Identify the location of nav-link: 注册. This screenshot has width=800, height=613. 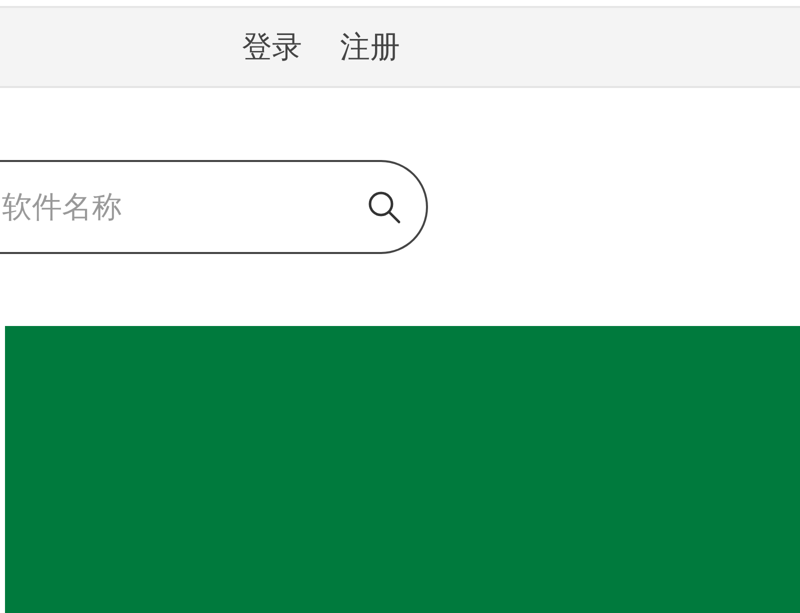
(370, 47).